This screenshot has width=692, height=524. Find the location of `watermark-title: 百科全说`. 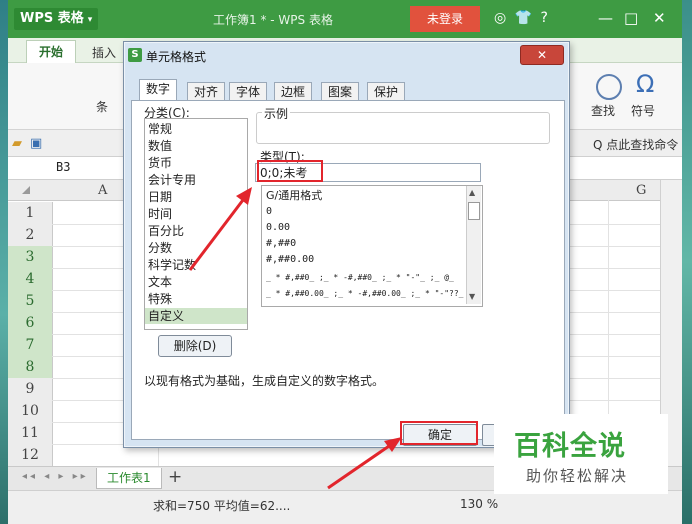

watermark-title: 百科全说 is located at coordinates (570, 446).